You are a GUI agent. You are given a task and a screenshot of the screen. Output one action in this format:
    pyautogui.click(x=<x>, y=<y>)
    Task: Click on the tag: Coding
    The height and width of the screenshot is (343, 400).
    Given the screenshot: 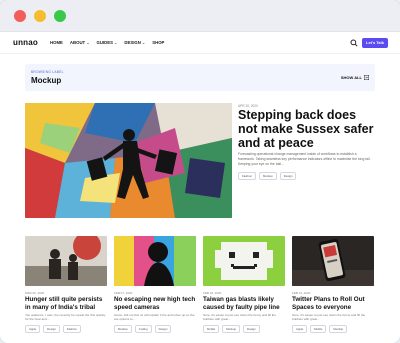 What is the action you would take?
    pyautogui.click(x=143, y=329)
    